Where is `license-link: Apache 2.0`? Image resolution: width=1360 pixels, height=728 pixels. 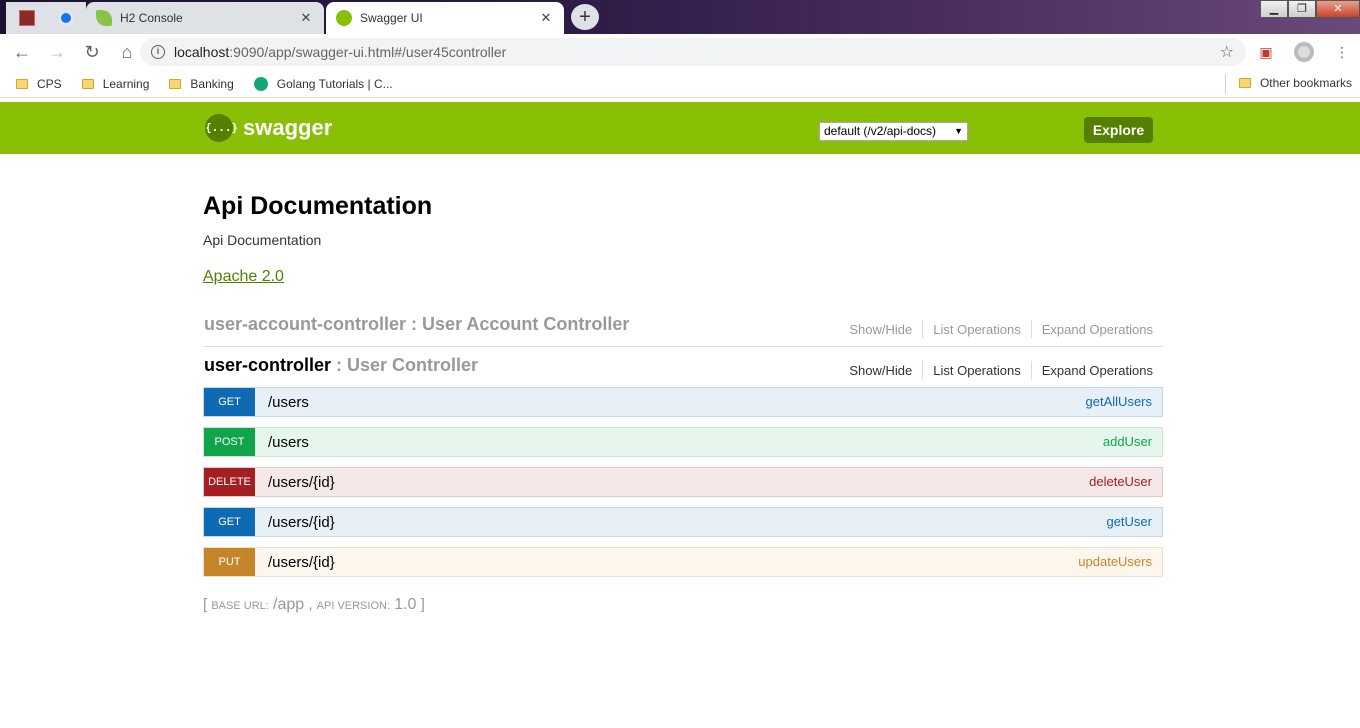 license-link: Apache 2.0 is located at coordinates (243, 277).